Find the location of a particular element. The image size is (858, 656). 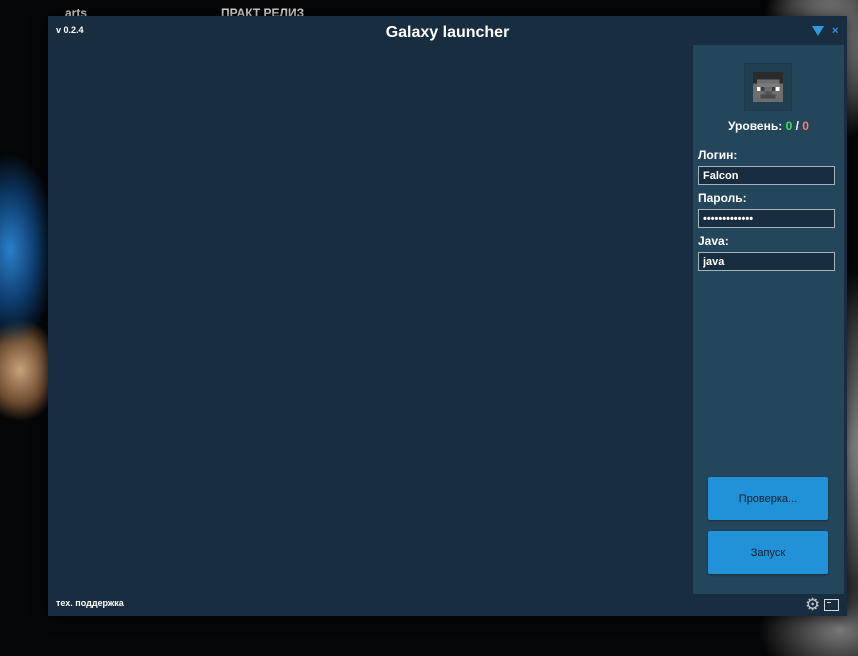

support-link: тех. поддержка is located at coordinates (90, 603).